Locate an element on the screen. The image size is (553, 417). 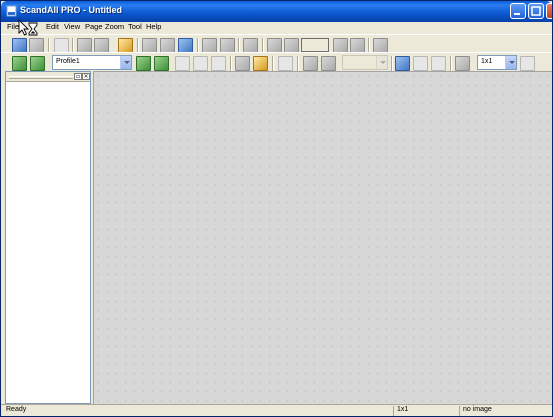
goto-page-icon is located at coordinates (380, 45).